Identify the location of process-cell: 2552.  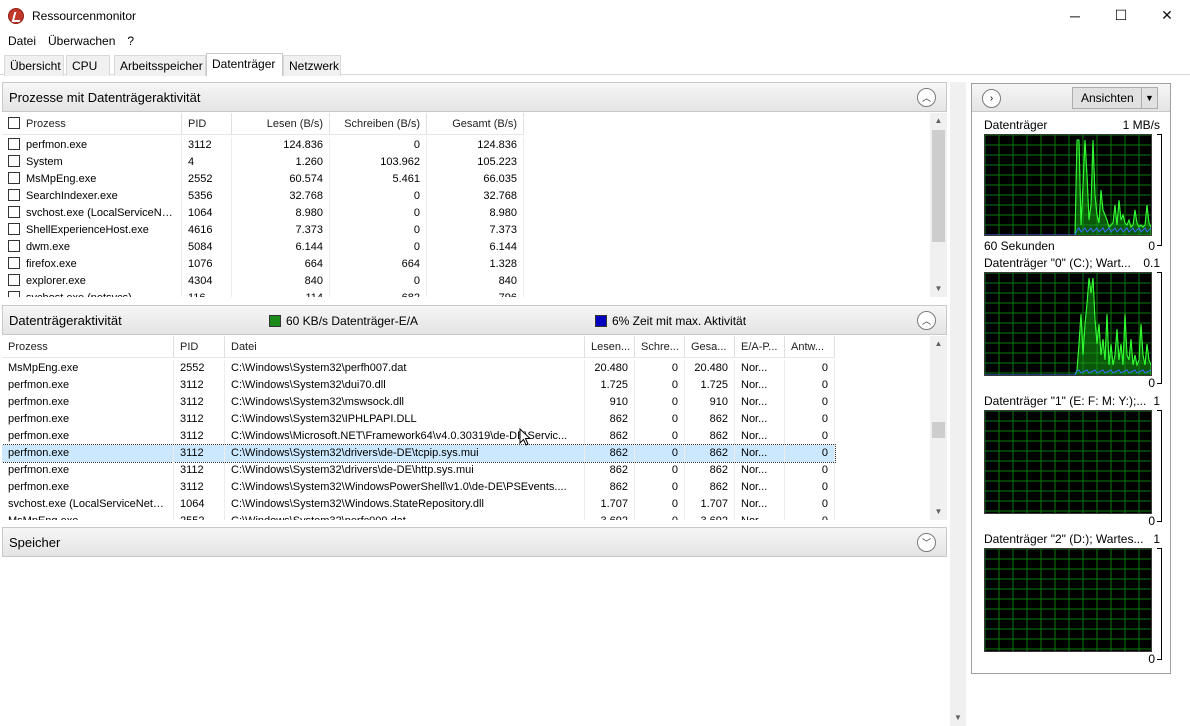
(207, 179).